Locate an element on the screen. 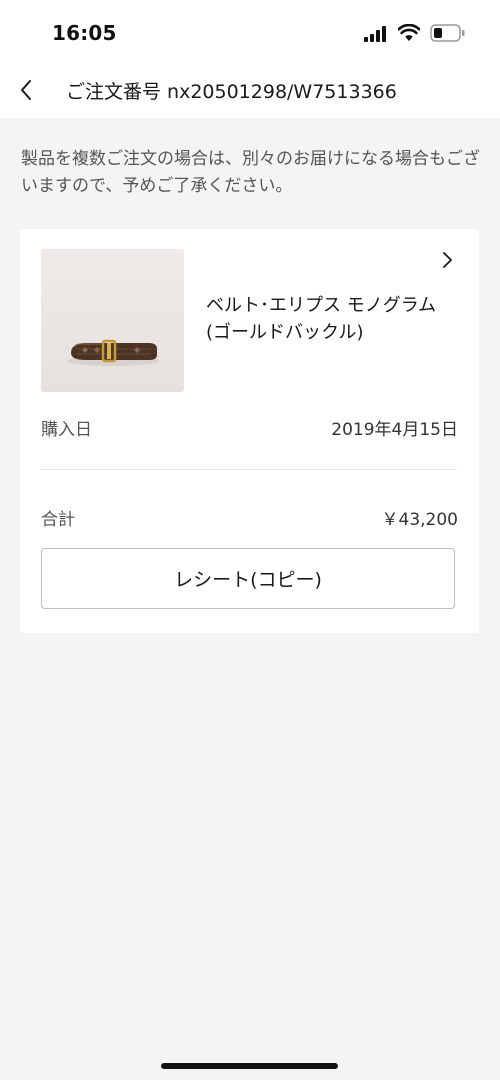 Image resolution: width=500 pixels, height=1080 pixels. chevron-left-icon is located at coordinates (26, 90).